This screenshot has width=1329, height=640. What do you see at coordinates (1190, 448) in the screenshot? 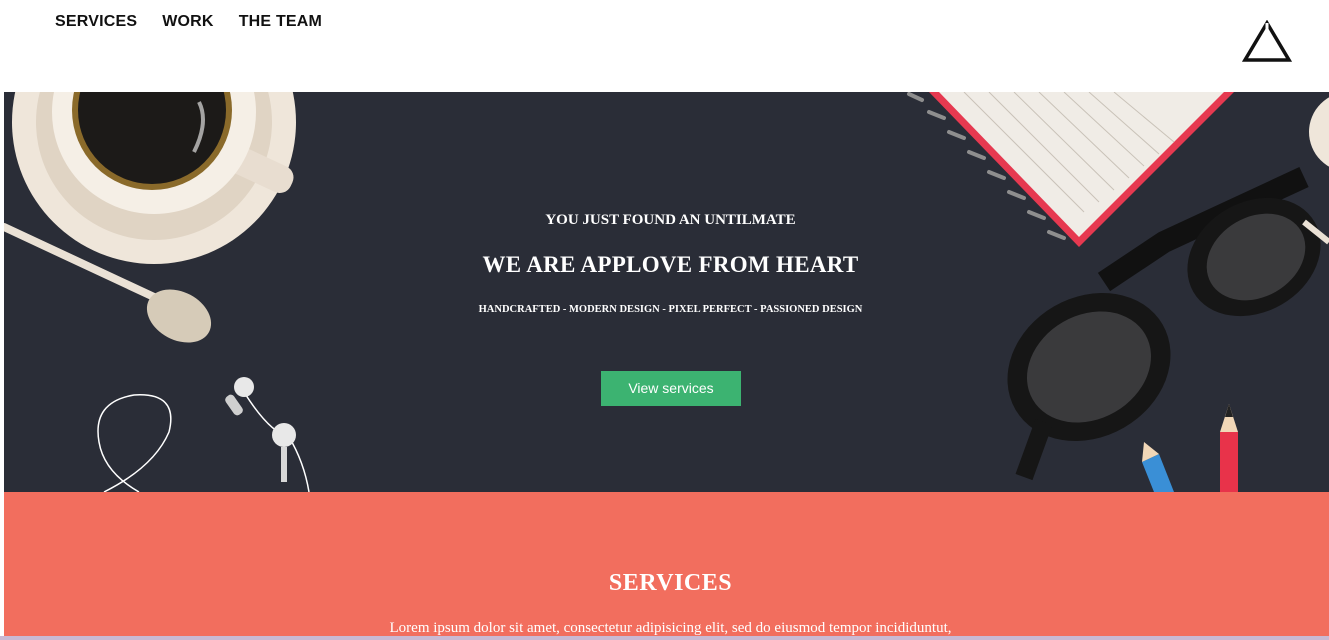
I see `pencil-icon` at bounding box center [1190, 448].